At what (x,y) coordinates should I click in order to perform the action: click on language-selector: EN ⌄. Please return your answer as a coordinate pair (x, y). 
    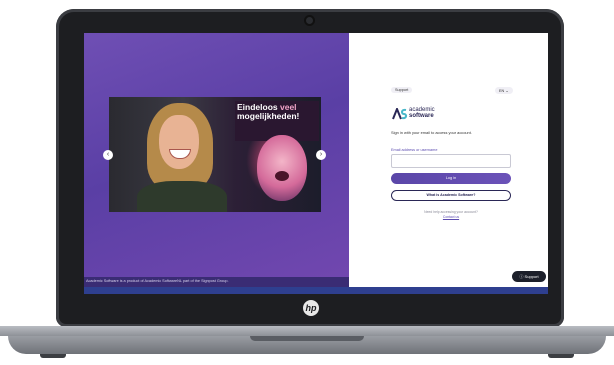
    Looking at the image, I should click on (504, 90).